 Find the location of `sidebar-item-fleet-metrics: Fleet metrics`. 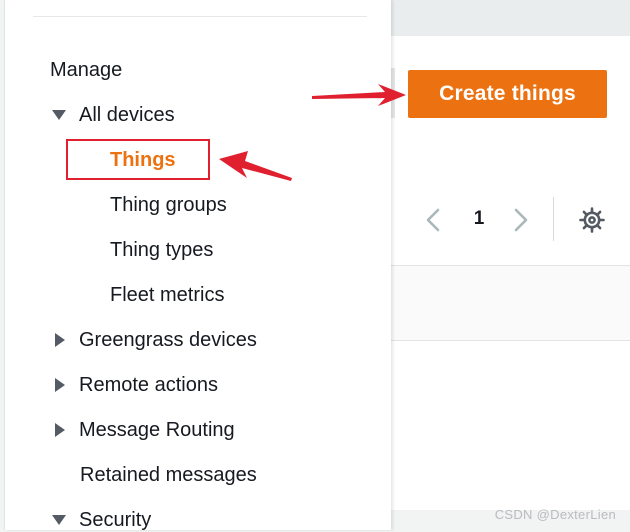

sidebar-item-fleet-metrics: Fleet metrics is located at coordinates (167, 295).